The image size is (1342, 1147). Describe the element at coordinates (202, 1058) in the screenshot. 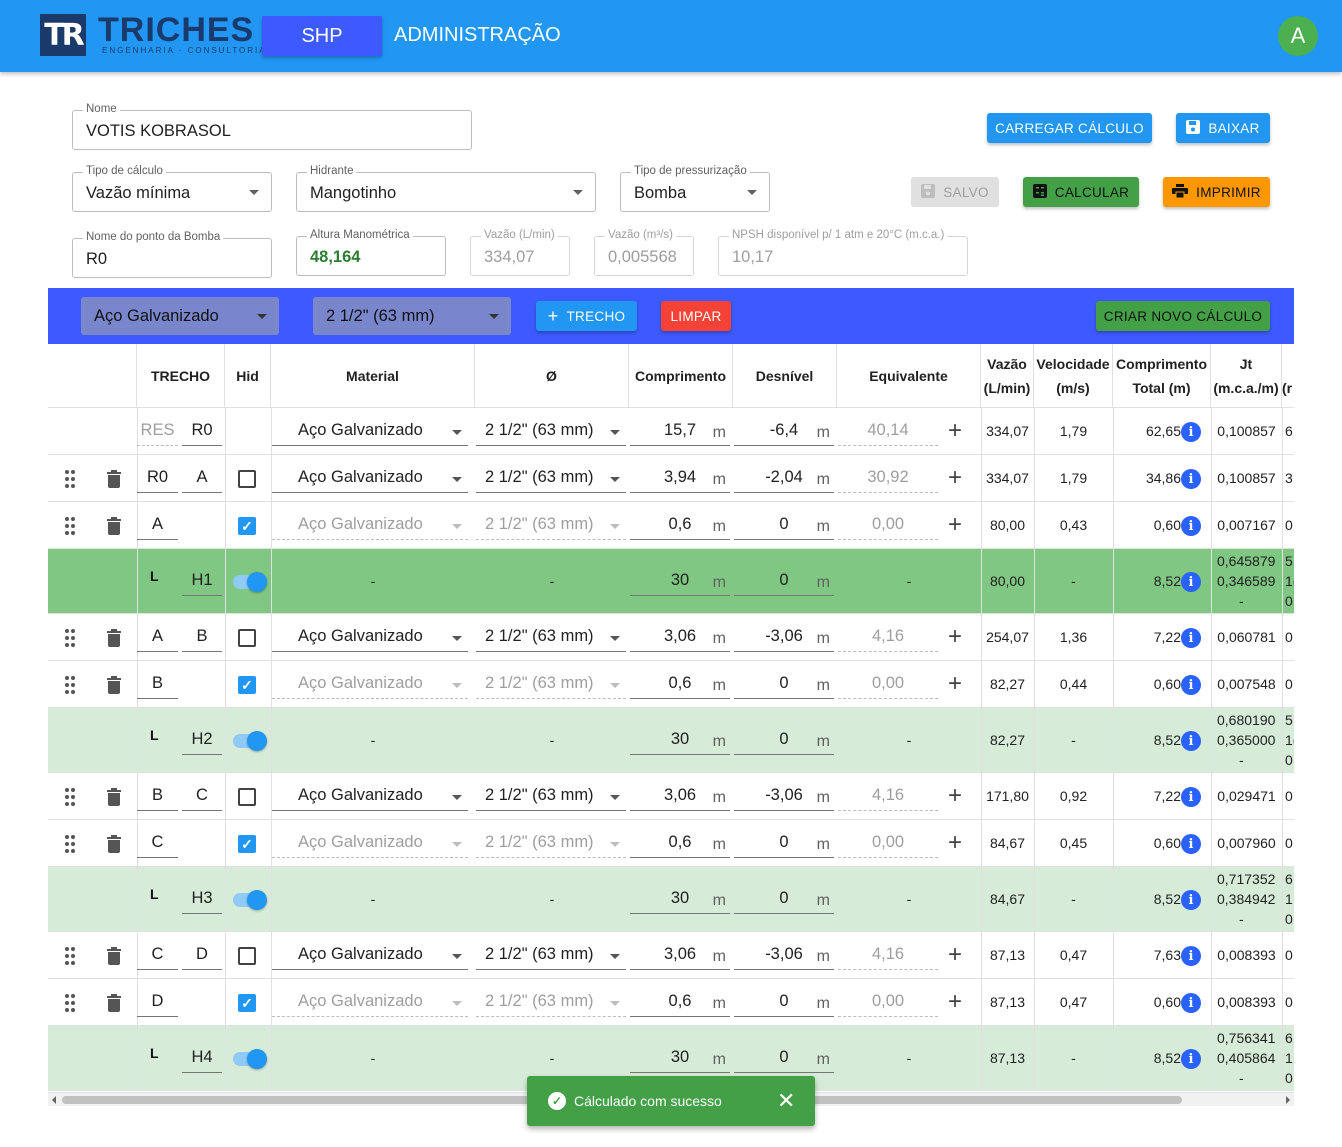

I see `hydrant-name-input: H4` at that location.